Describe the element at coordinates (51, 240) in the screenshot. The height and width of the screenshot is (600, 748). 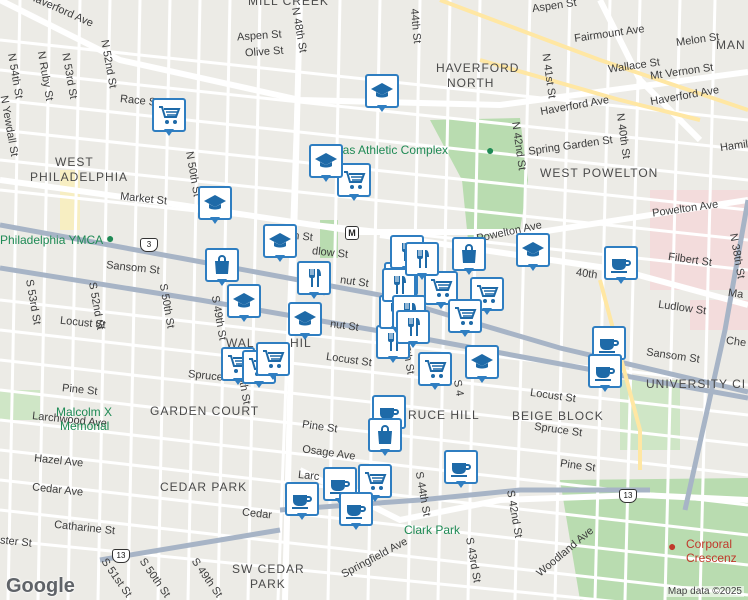
I see `poi-philadelphia-ymca: Philadelphia YMCA` at that location.